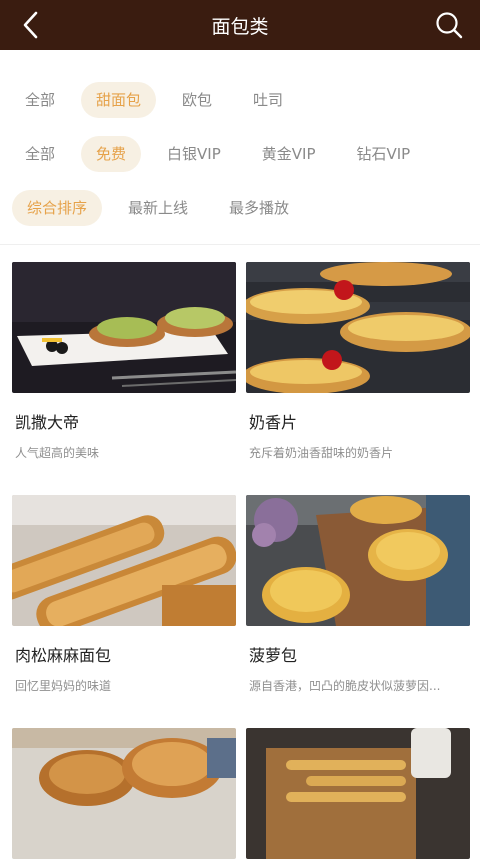 The width and height of the screenshot is (480, 859). What do you see at coordinates (158, 208) in the screenshot?
I see `sort-newest: 最新上线` at bounding box center [158, 208].